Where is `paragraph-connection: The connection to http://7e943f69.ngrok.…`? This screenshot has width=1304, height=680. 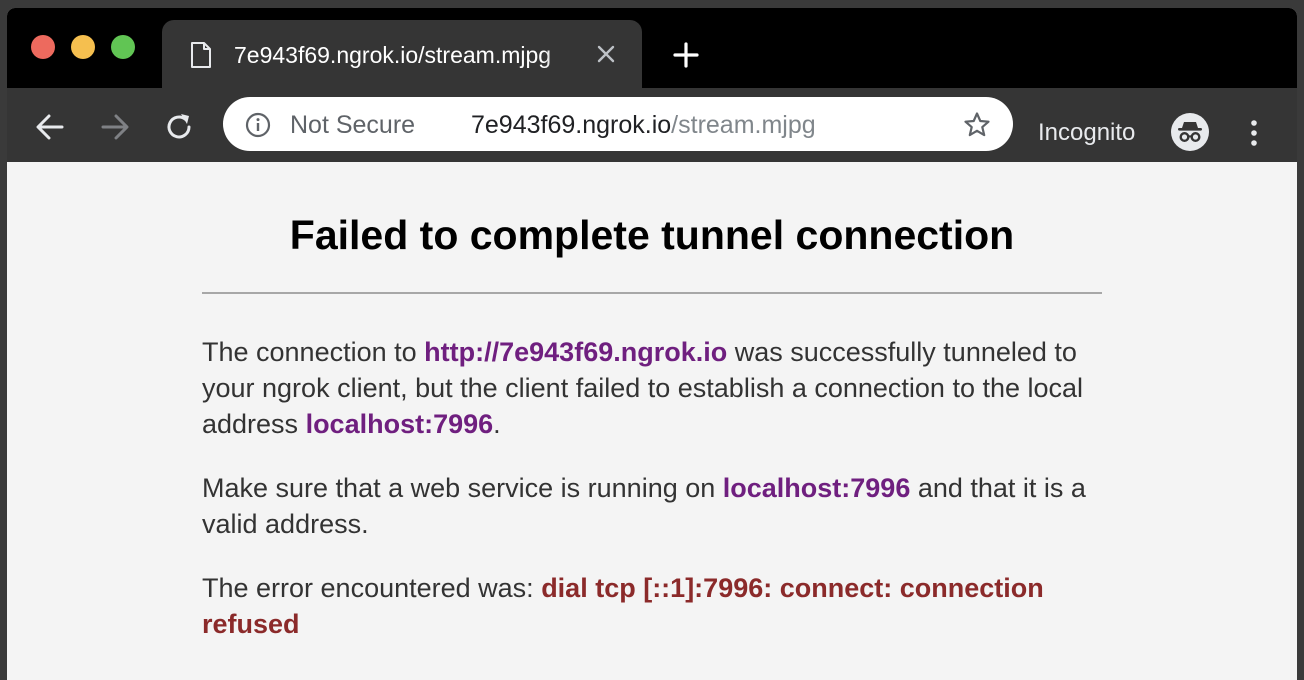 paragraph-connection: The connection to http://7e943f69.ngrok.… is located at coordinates (652, 388).